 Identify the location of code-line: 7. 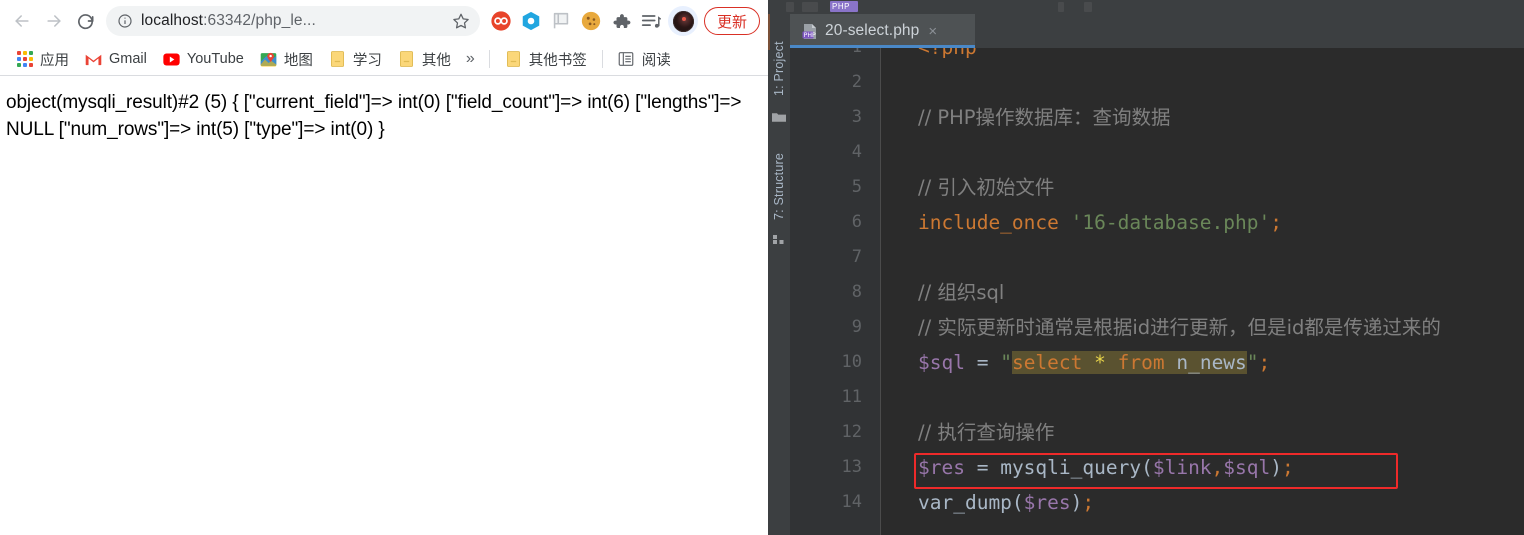
(1157, 257).